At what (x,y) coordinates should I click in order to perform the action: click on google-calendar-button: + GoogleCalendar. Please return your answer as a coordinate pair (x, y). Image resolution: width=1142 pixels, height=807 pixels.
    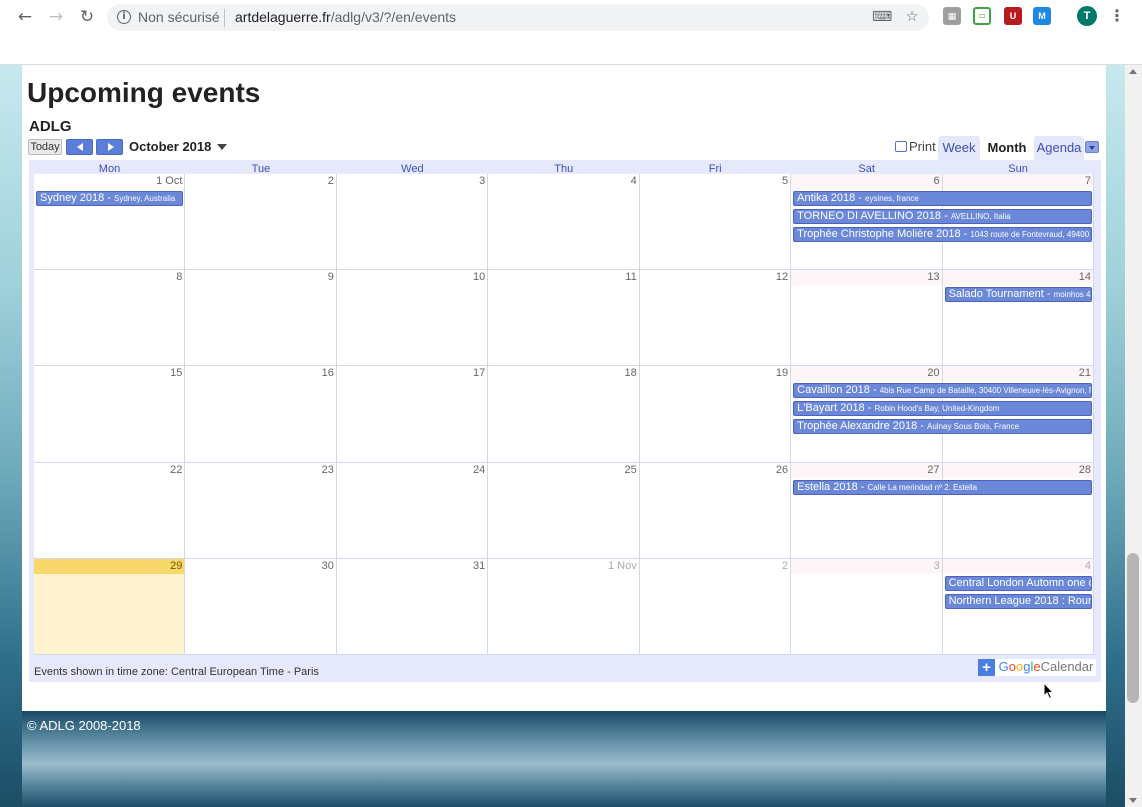
    Looking at the image, I should click on (1037, 667).